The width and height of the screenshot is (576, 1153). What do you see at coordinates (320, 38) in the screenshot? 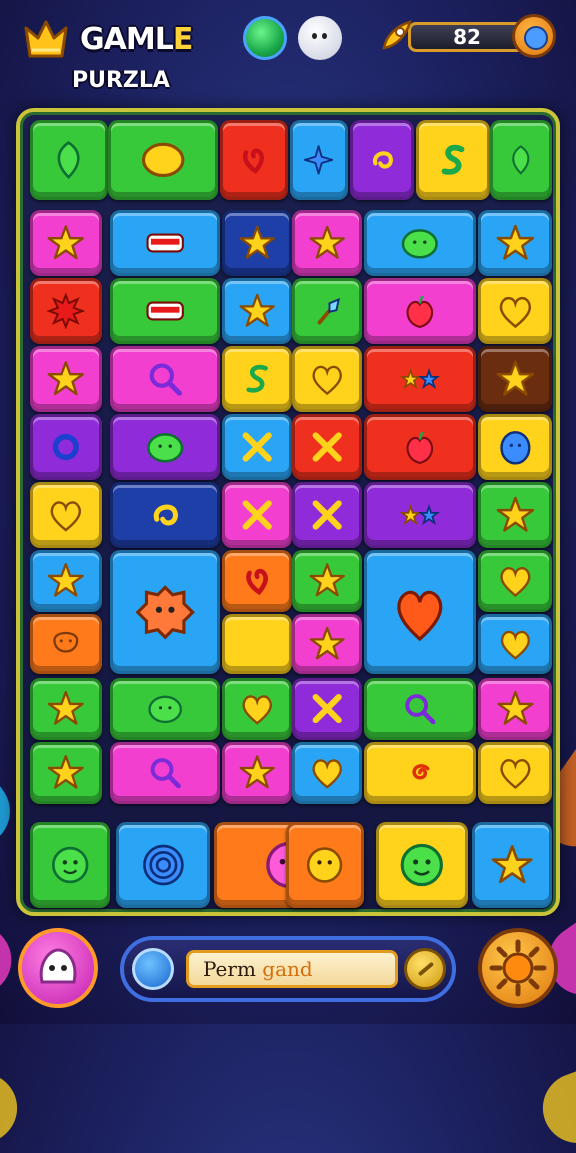
I see `white-face-coin-icon` at bounding box center [320, 38].